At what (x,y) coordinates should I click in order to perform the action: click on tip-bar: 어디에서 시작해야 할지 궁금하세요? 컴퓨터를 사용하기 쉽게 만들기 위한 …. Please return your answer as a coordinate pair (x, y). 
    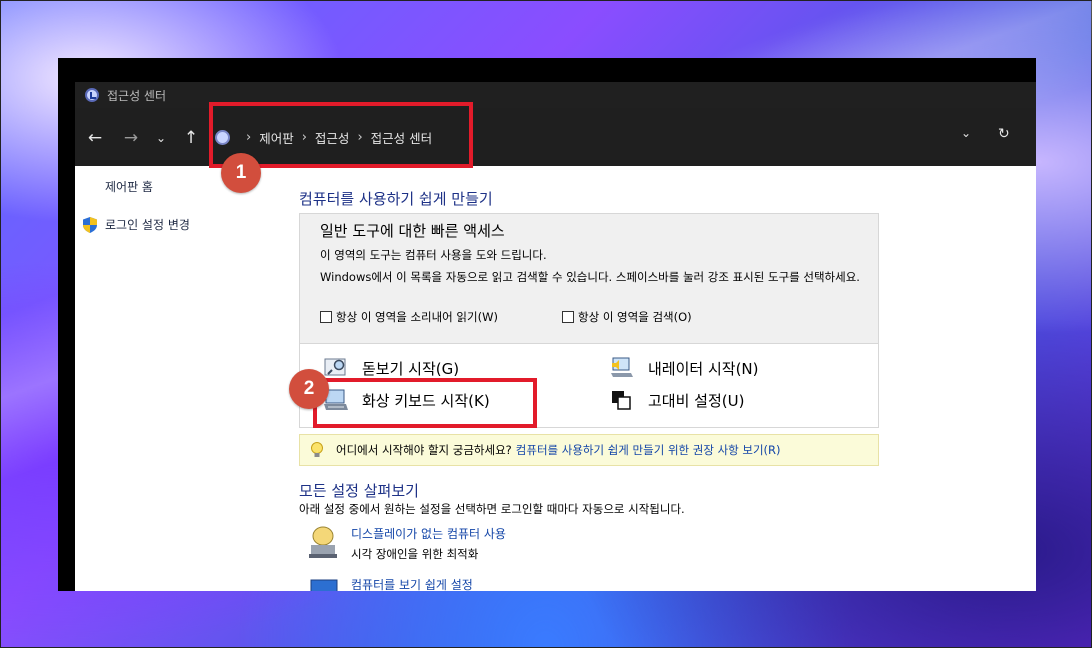
    Looking at the image, I should click on (589, 450).